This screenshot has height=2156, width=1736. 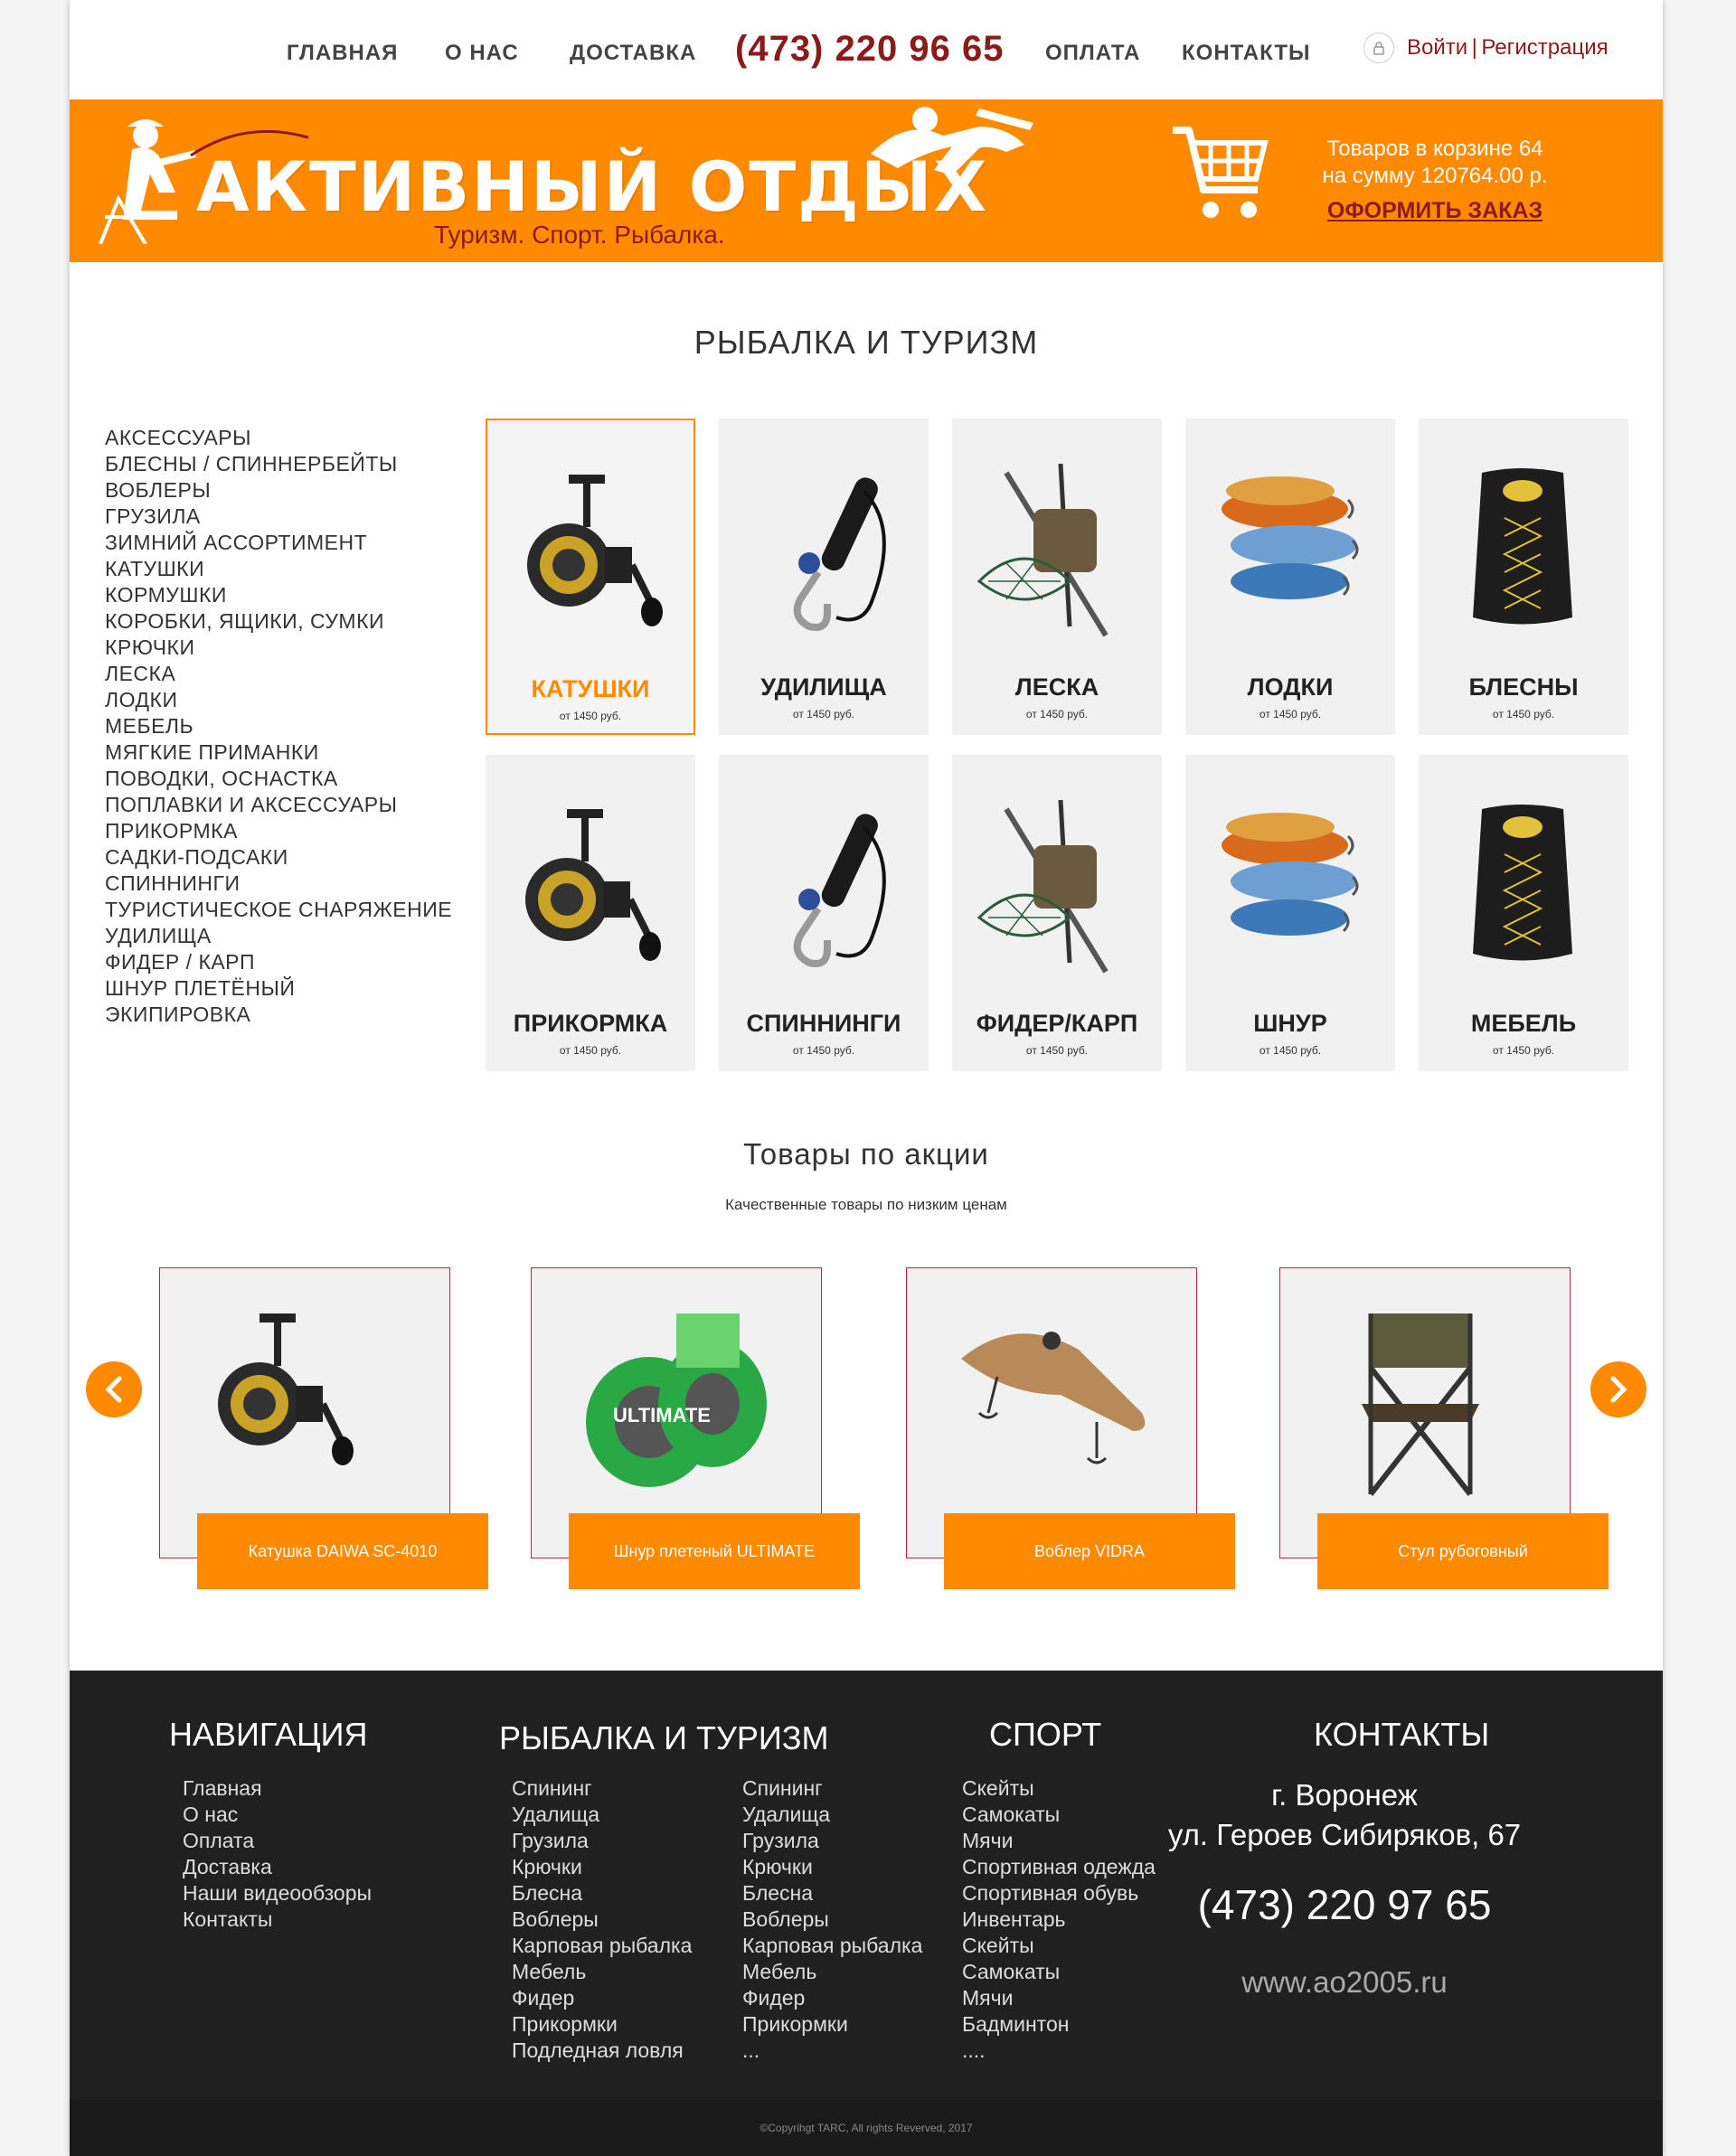 I want to click on category-tile: БЛЕСНЫ от 1450 руб., so click(x=1523, y=577).